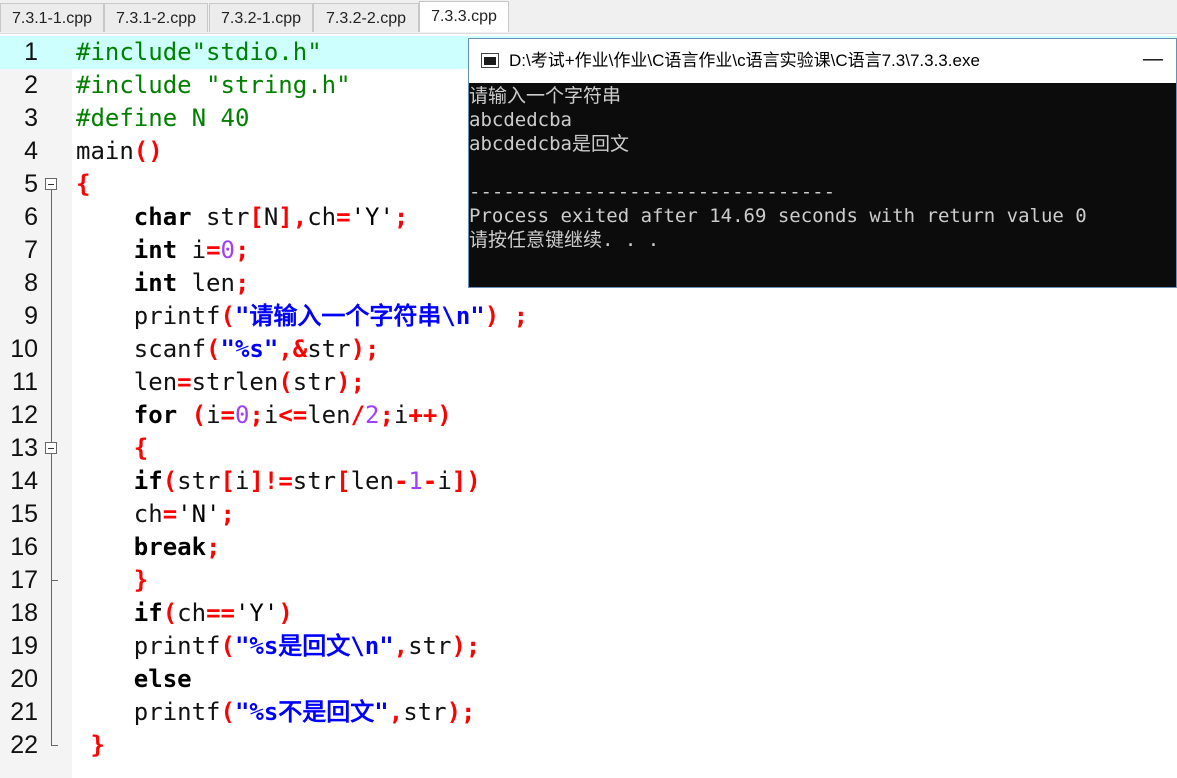 This screenshot has height=778, width=1177. I want to click on code-line: 15 ch='N';, so click(588, 514).